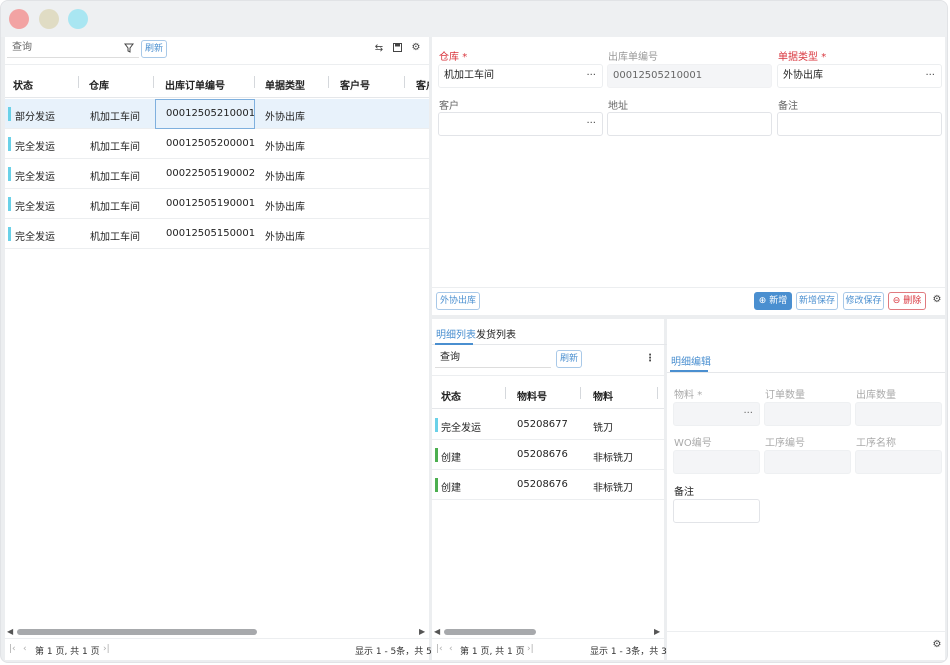  What do you see at coordinates (493, 359) in the screenshot?
I see `detail-search-input: 查询` at bounding box center [493, 359].